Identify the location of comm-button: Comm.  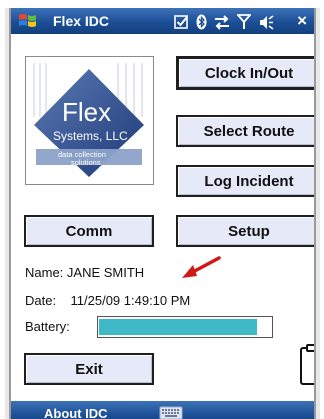
(89, 231).